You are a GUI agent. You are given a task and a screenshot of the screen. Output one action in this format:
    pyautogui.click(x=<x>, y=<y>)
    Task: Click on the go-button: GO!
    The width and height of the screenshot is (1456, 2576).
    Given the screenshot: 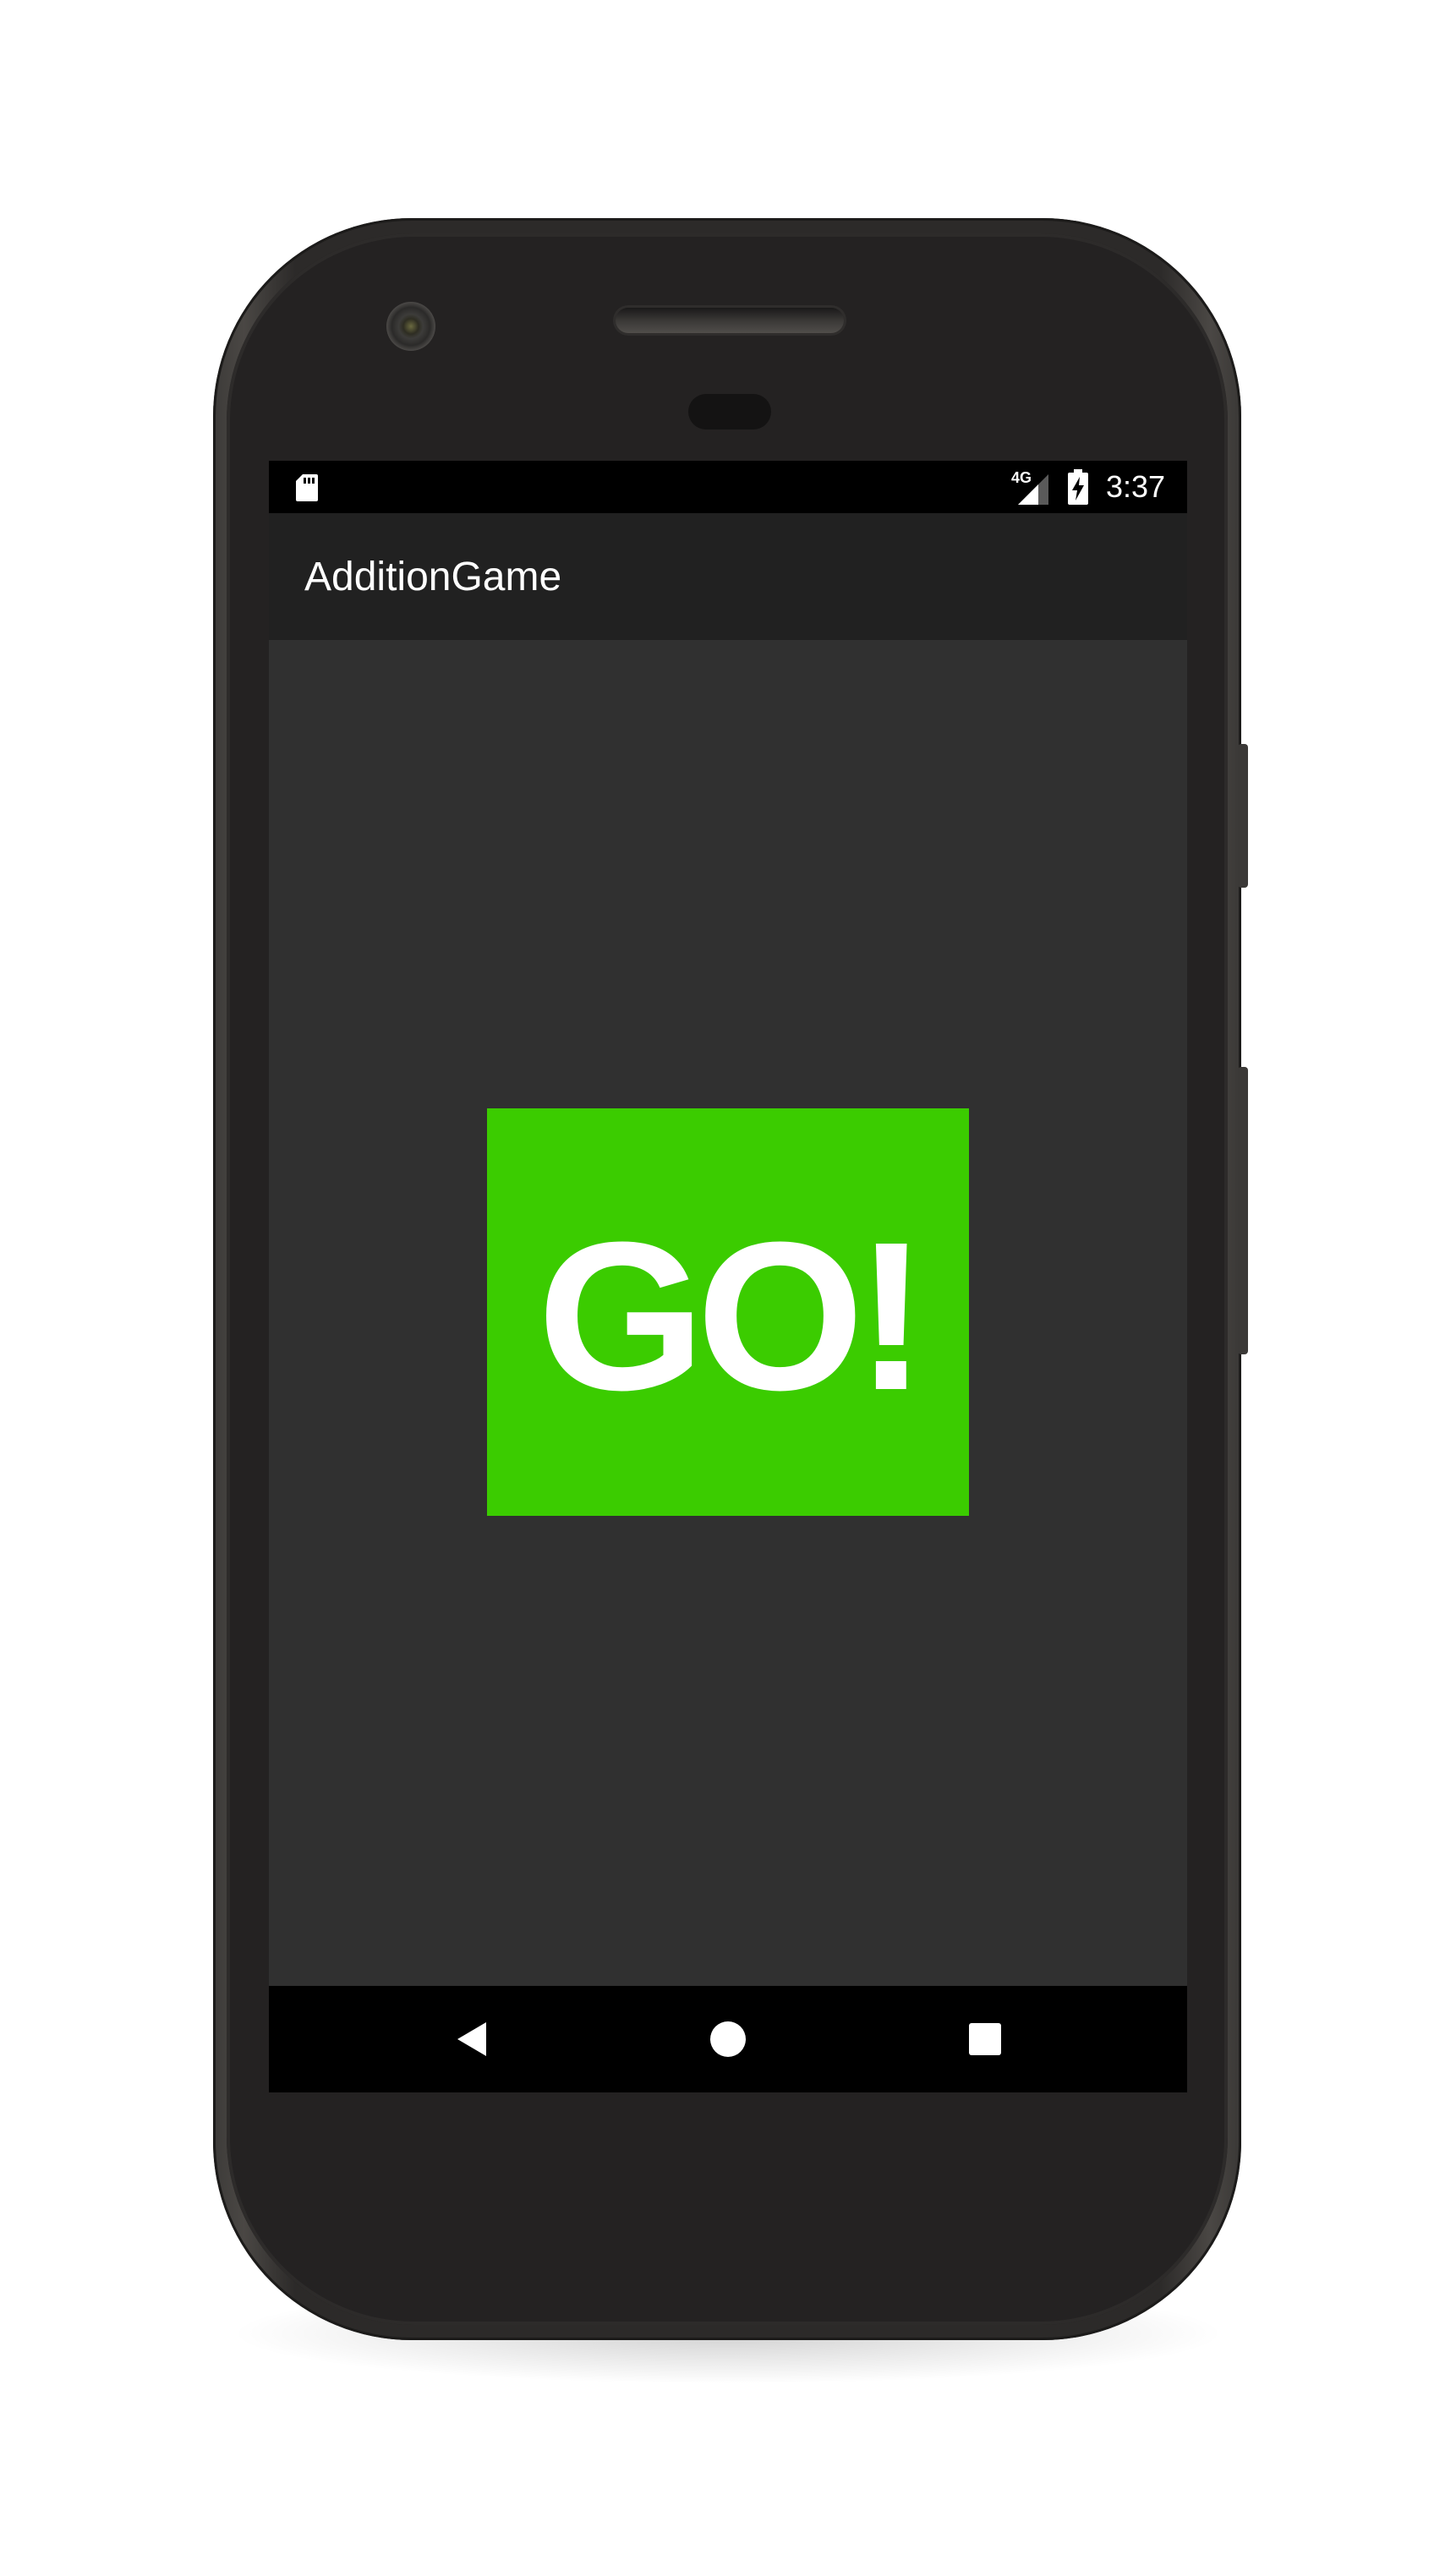 What is the action you would take?
    pyautogui.click(x=728, y=1312)
    